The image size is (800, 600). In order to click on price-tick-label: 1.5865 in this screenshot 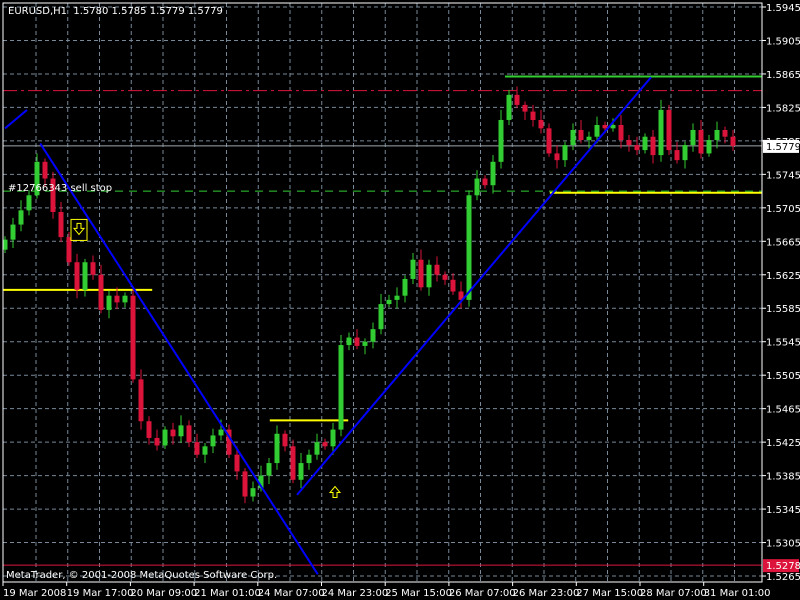, I will do `click(783, 75)`.